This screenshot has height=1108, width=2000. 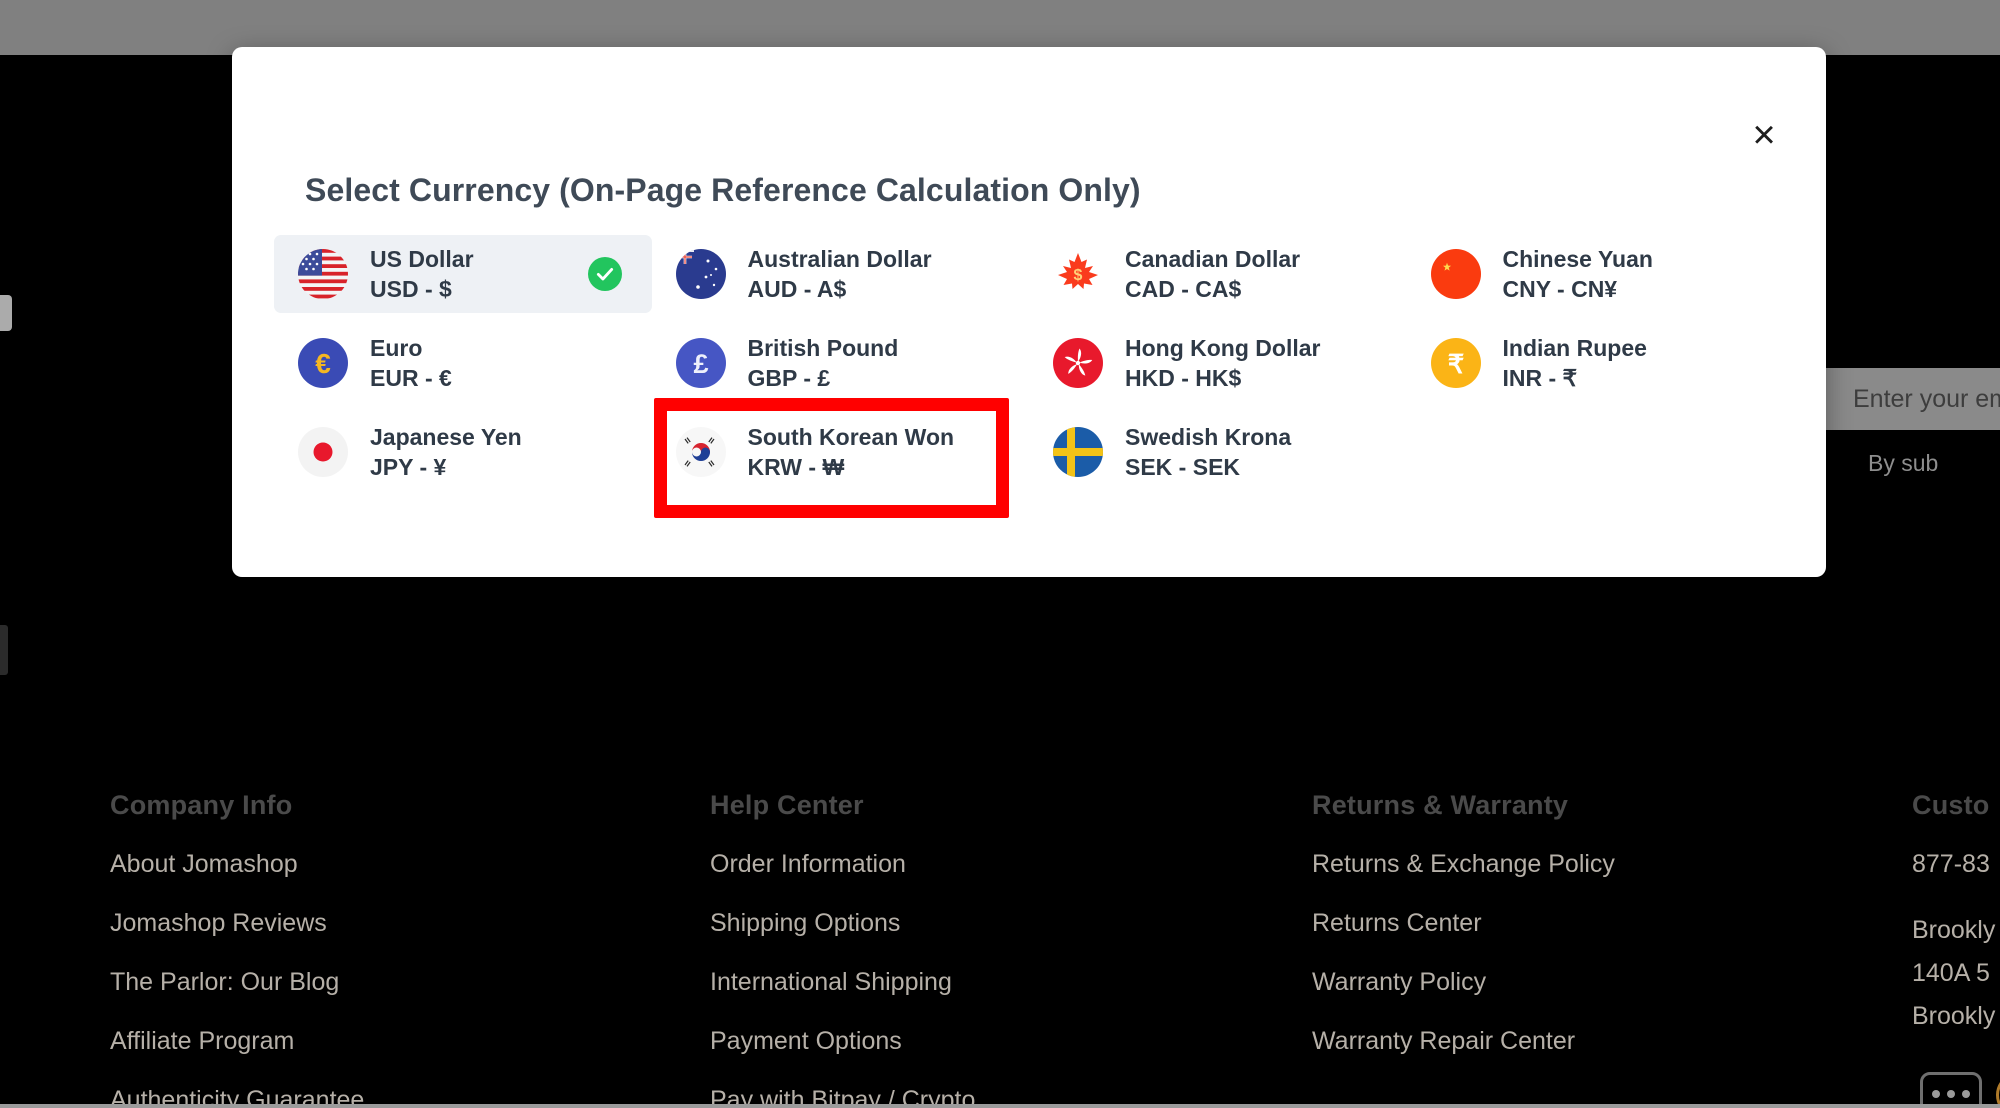 I want to click on footer-link: Order Information, so click(x=842, y=864).